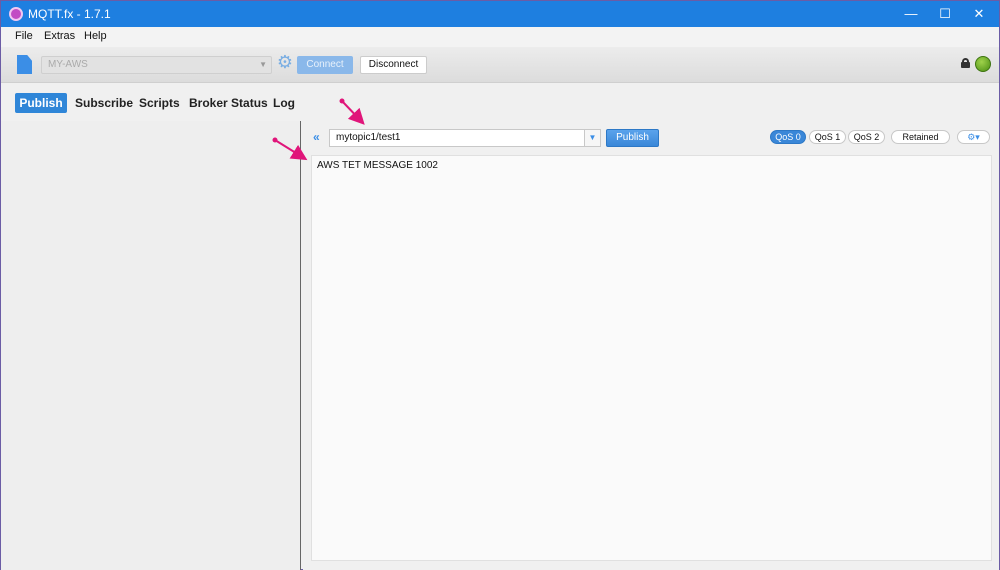 This screenshot has height=570, width=1000. What do you see at coordinates (24, 64) in the screenshot?
I see `document-icon` at bounding box center [24, 64].